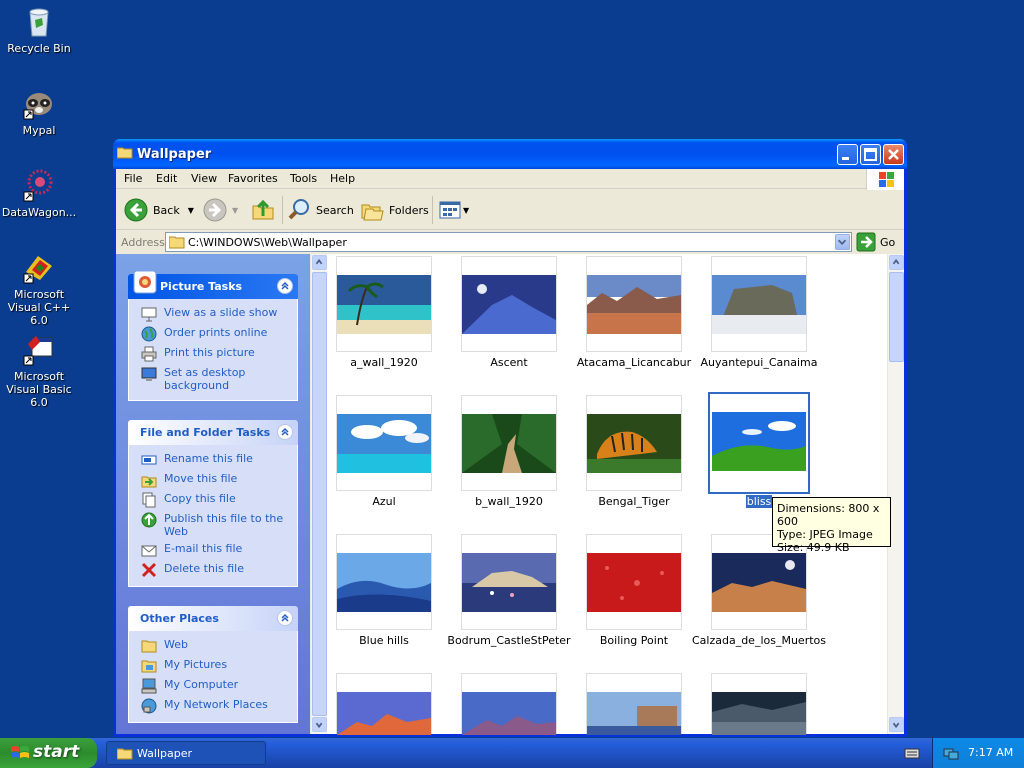 Image resolution: width=1024 pixels, height=768 pixels. What do you see at coordinates (384, 362) in the screenshot?
I see `file-name: a_wall_1920` at bounding box center [384, 362].